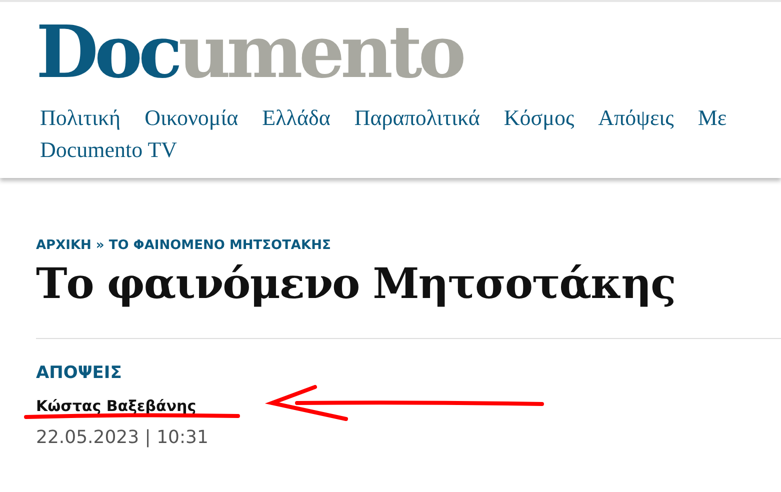  Describe the element at coordinates (249, 52) in the screenshot. I see `logo: Documento` at that location.